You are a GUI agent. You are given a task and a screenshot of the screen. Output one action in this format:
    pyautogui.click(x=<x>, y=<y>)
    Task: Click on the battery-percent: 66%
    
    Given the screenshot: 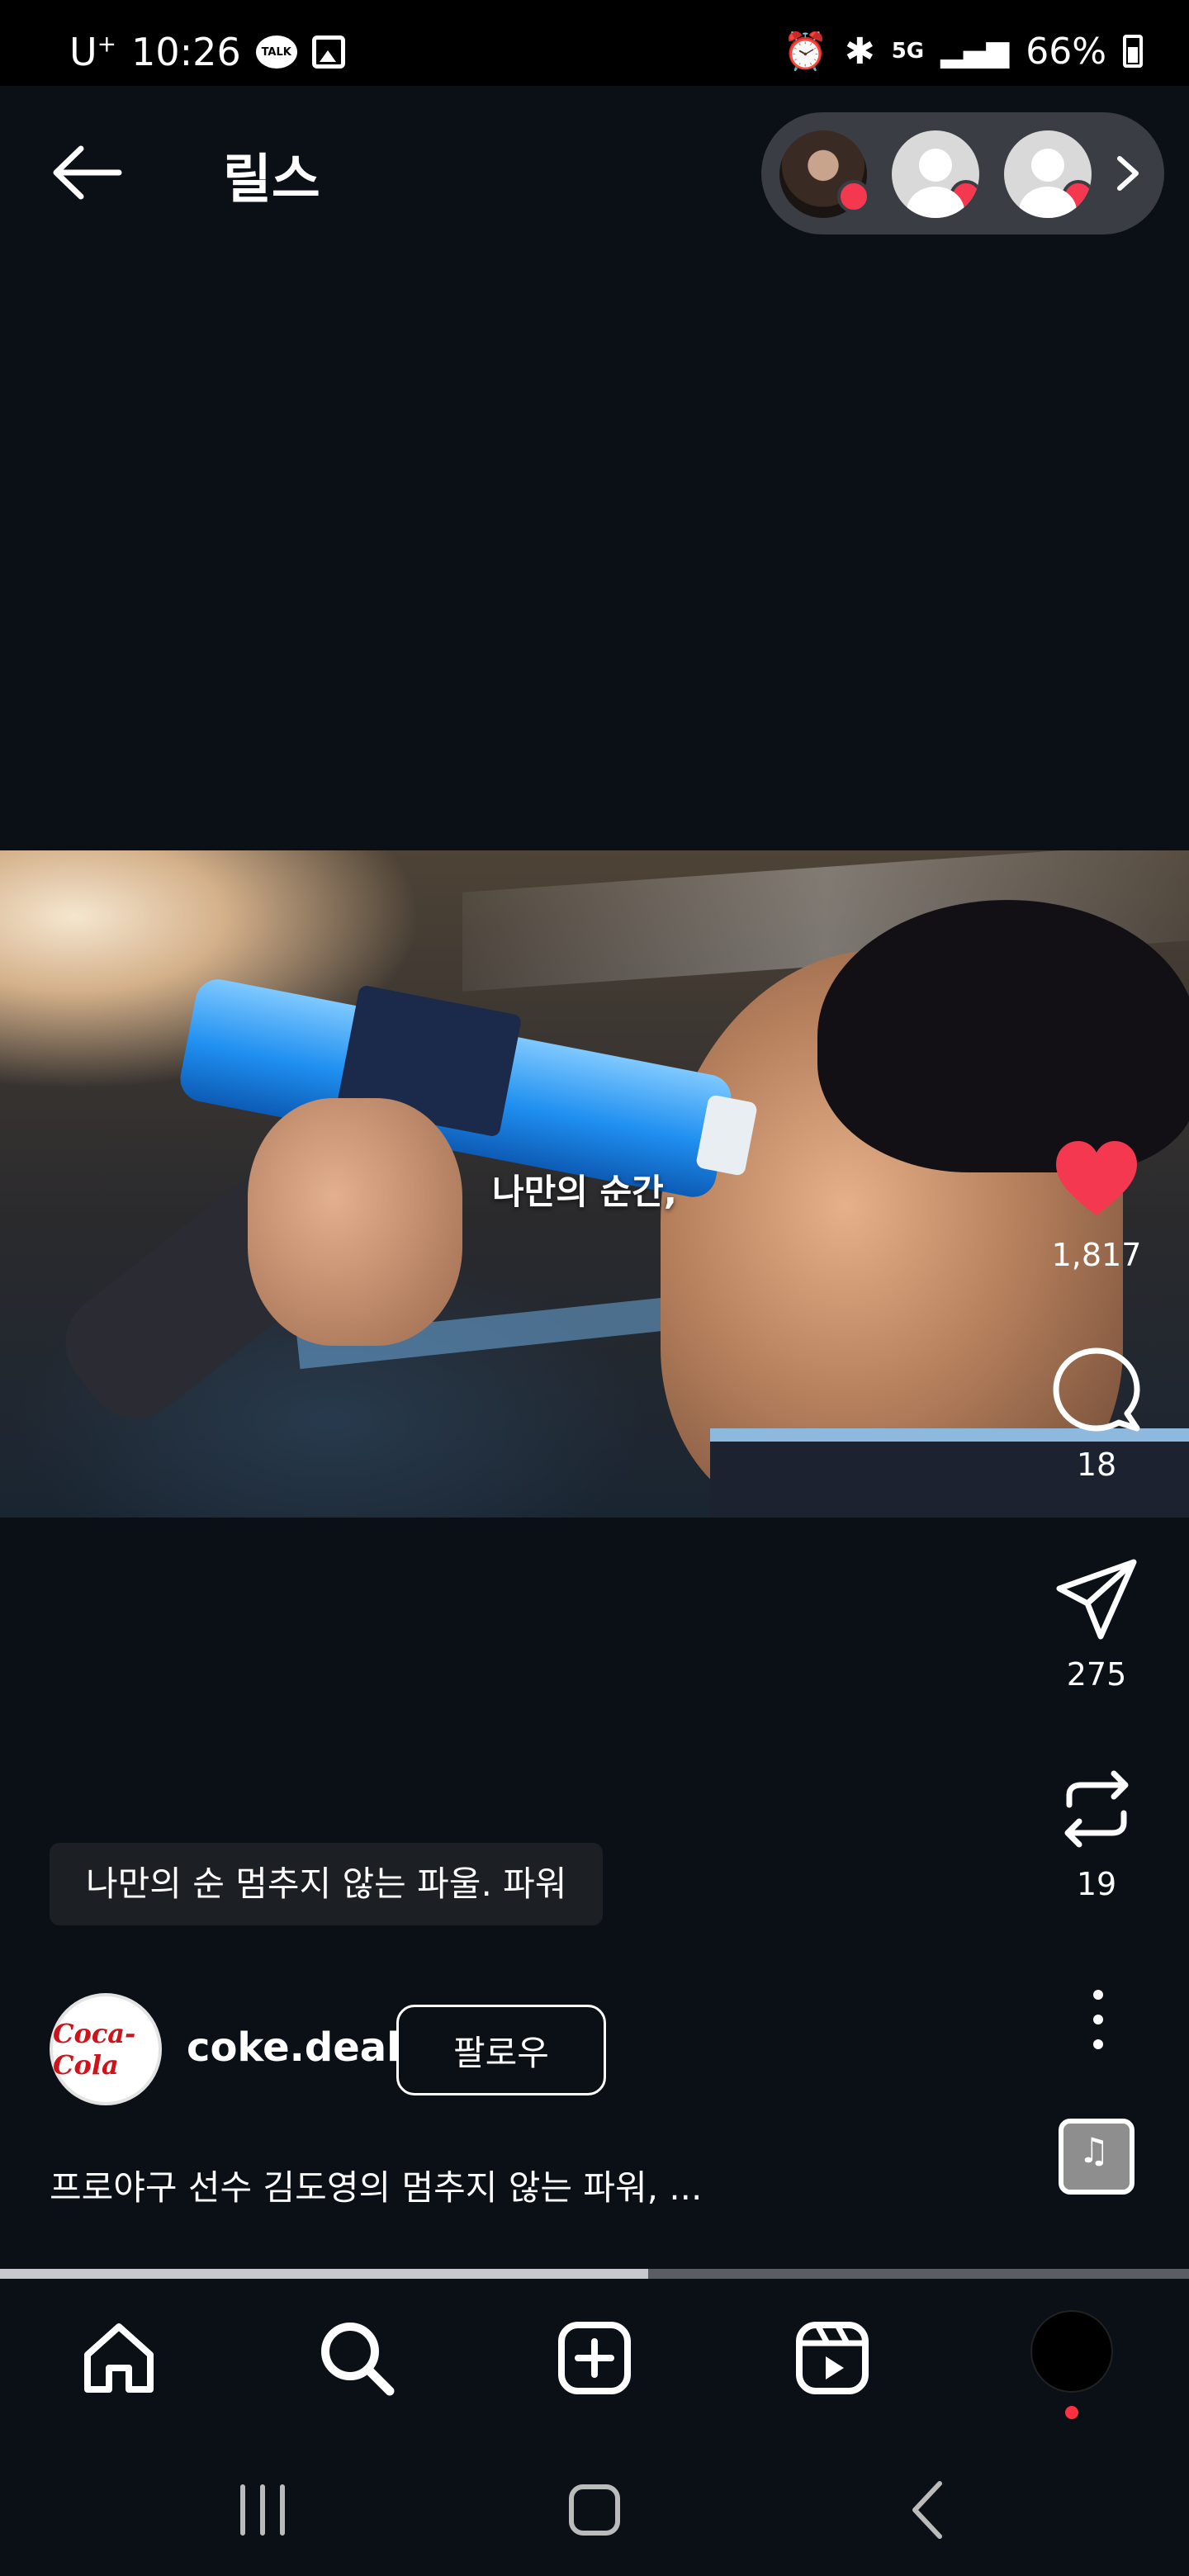 What is the action you would take?
    pyautogui.click(x=1066, y=51)
    